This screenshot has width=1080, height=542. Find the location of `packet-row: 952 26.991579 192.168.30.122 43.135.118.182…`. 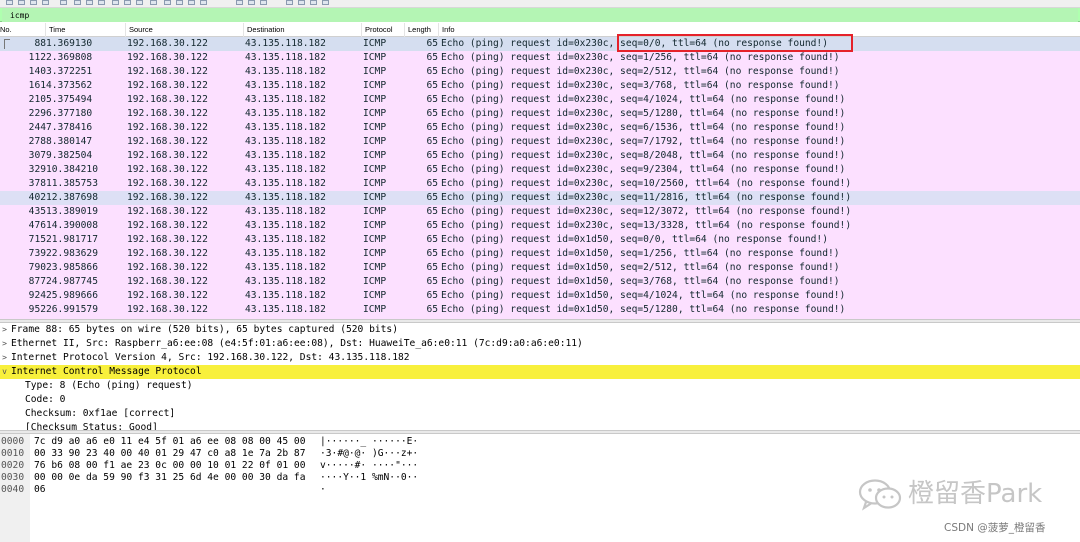

packet-row: 952 26.991579 192.168.30.122 43.135.118.182… is located at coordinates (540, 310).